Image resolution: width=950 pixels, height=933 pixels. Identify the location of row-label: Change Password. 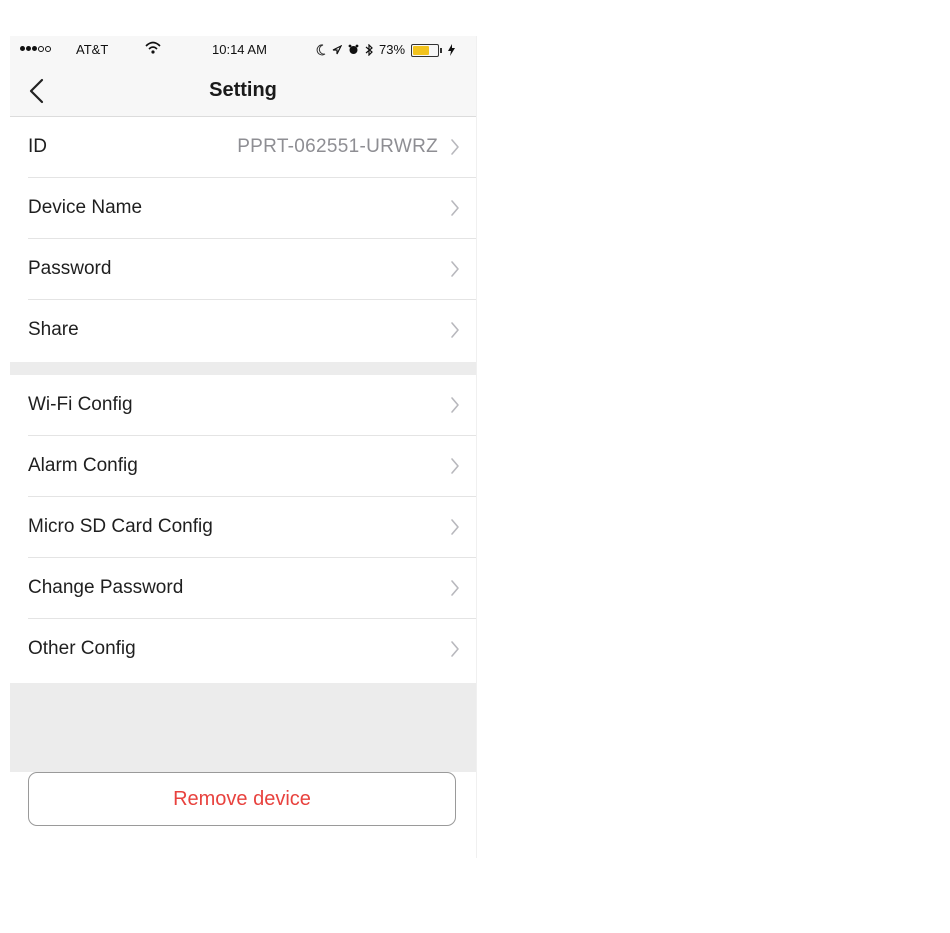
(106, 587).